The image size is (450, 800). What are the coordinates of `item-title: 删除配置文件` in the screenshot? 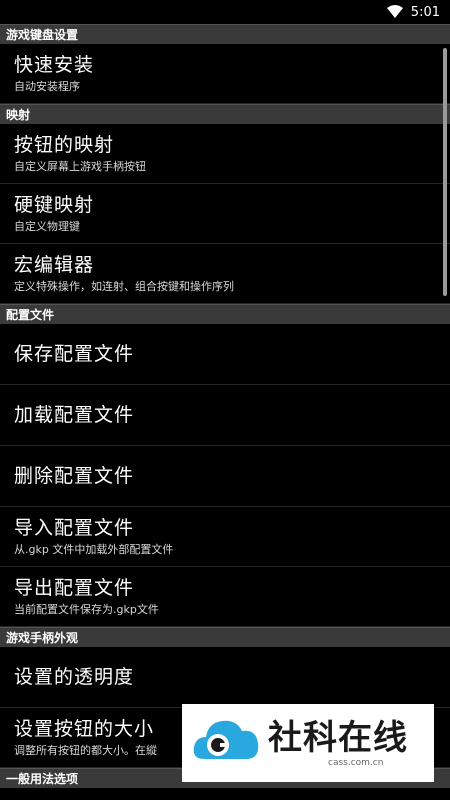 It's located at (74, 476).